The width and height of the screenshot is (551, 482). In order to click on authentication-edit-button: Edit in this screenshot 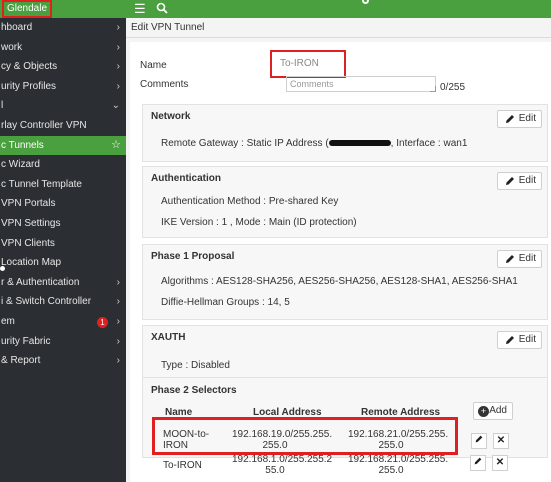, I will do `click(519, 181)`.